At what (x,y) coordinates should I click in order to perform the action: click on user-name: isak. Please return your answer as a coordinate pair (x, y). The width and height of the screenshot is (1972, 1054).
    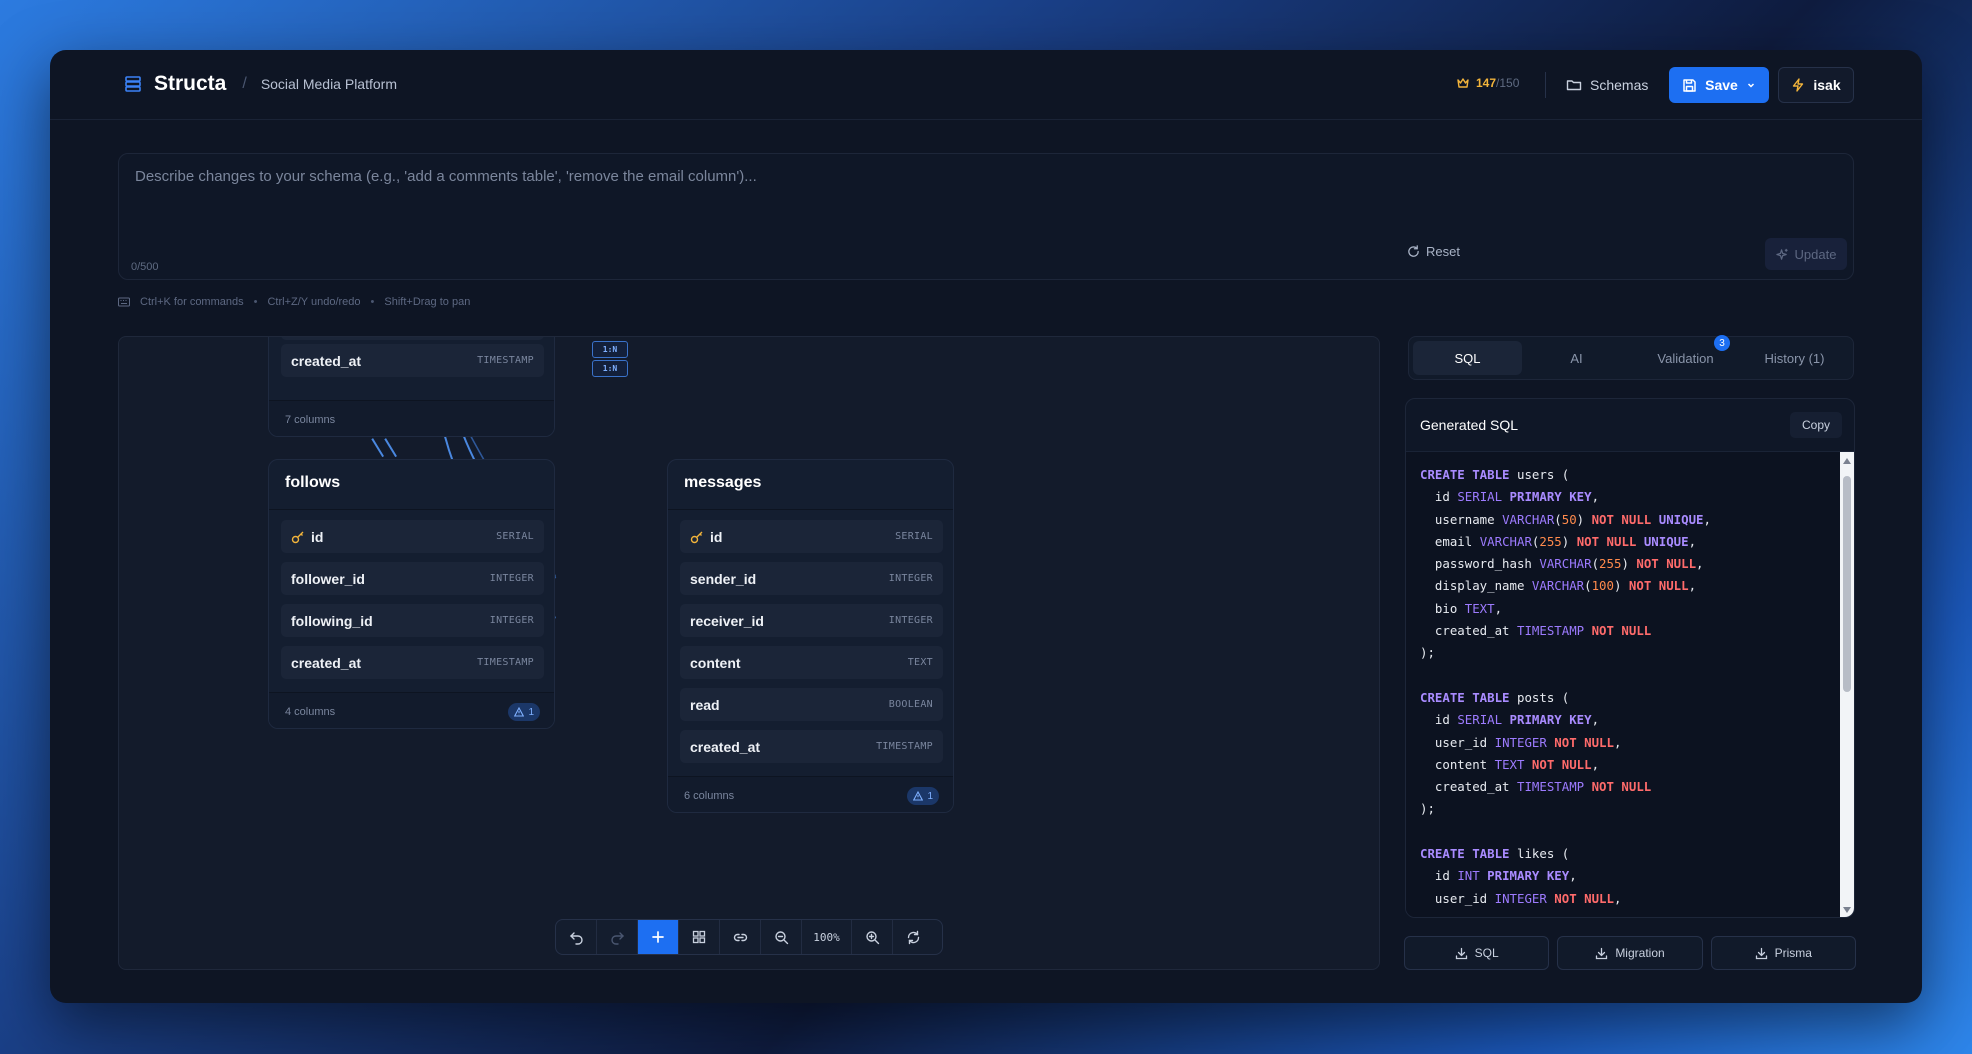
    Looking at the image, I should click on (1827, 85).